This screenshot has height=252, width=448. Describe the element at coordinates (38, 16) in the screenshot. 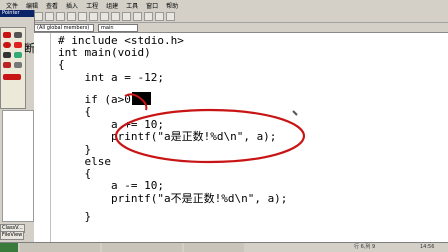

I see `new-file-icon` at that location.